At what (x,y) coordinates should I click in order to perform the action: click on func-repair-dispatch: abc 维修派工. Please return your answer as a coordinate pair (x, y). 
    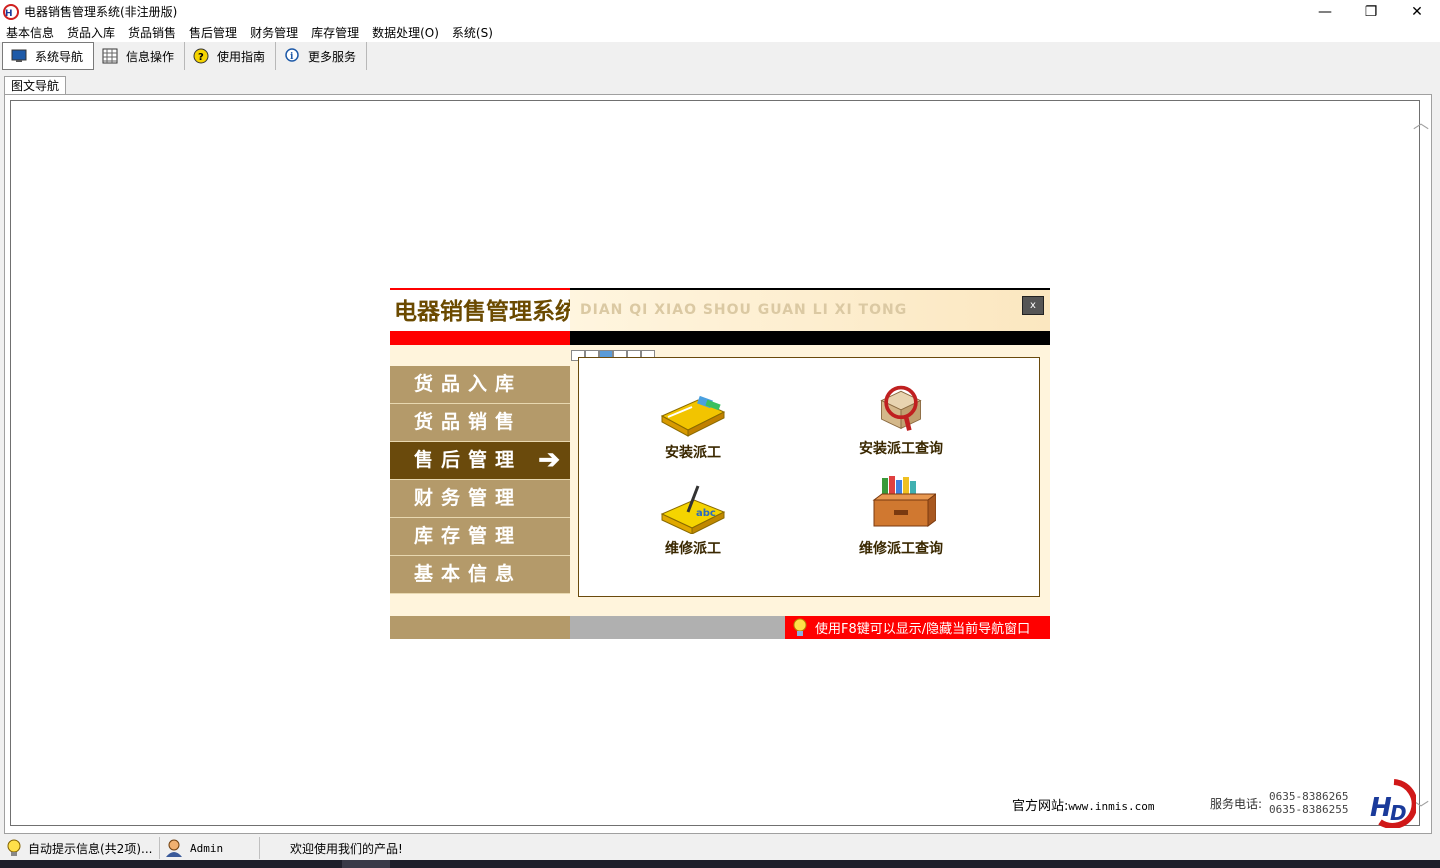
    Looking at the image, I should click on (693, 520).